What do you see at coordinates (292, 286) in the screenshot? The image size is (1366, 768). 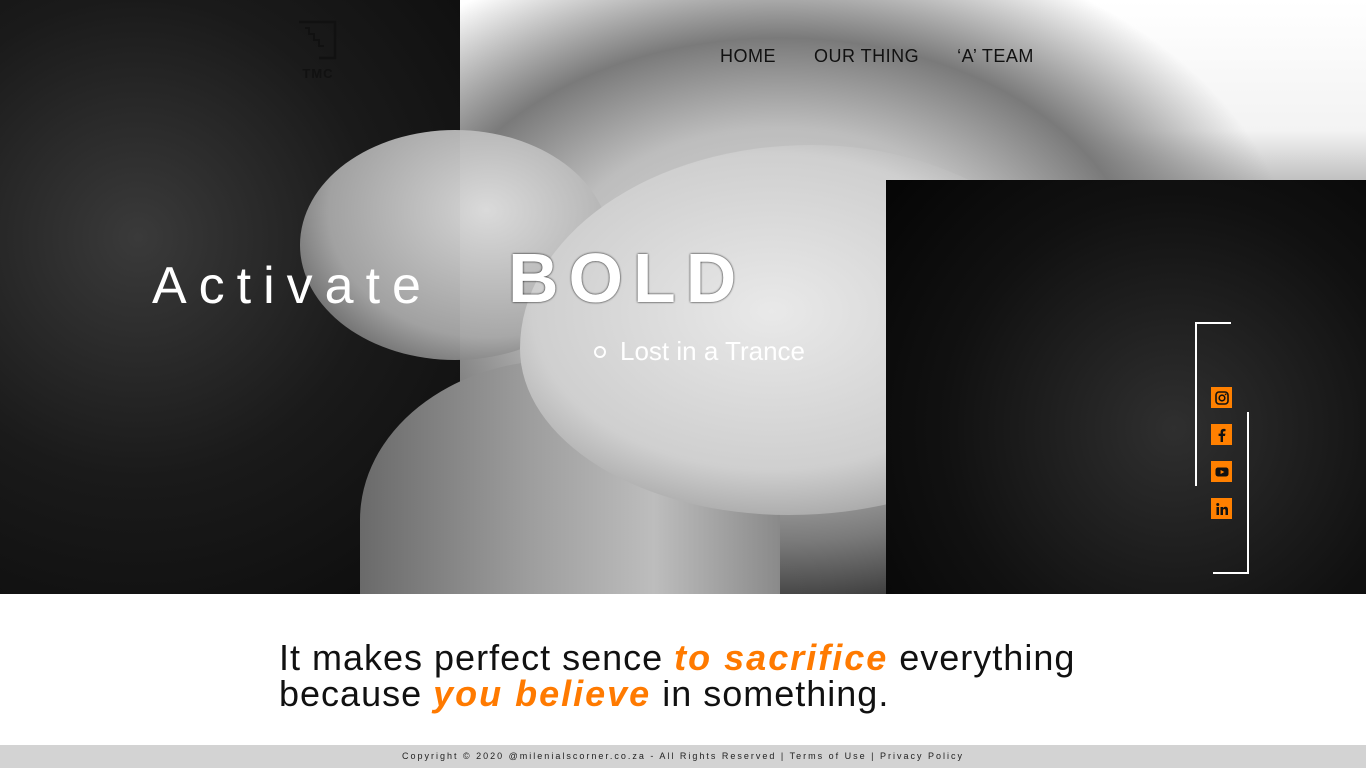 I see `hero-activate-text: Activate` at bounding box center [292, 286].